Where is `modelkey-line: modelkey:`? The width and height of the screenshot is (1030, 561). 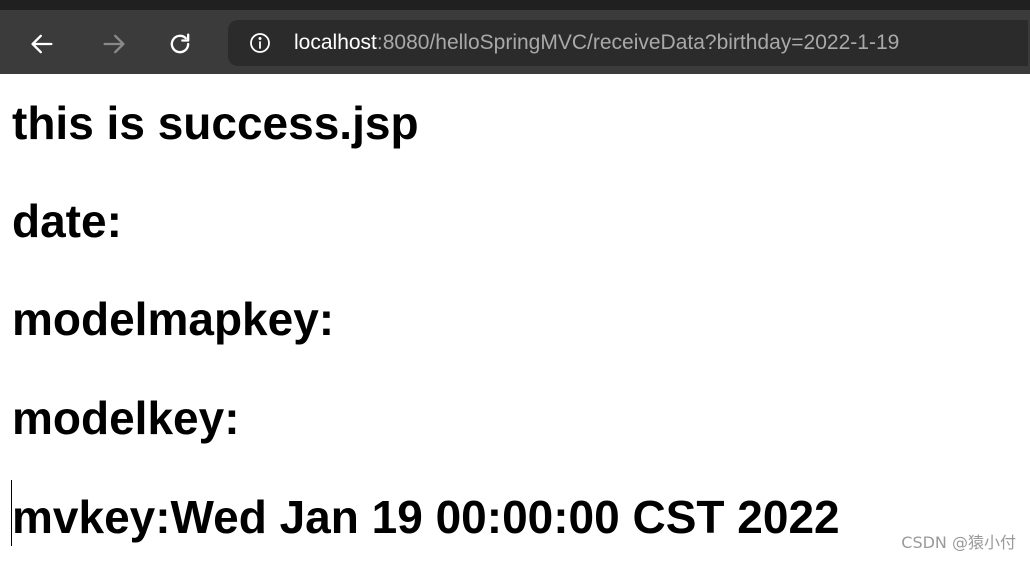 modelkey-line: modelkey: is located at coordinates (126, 418).